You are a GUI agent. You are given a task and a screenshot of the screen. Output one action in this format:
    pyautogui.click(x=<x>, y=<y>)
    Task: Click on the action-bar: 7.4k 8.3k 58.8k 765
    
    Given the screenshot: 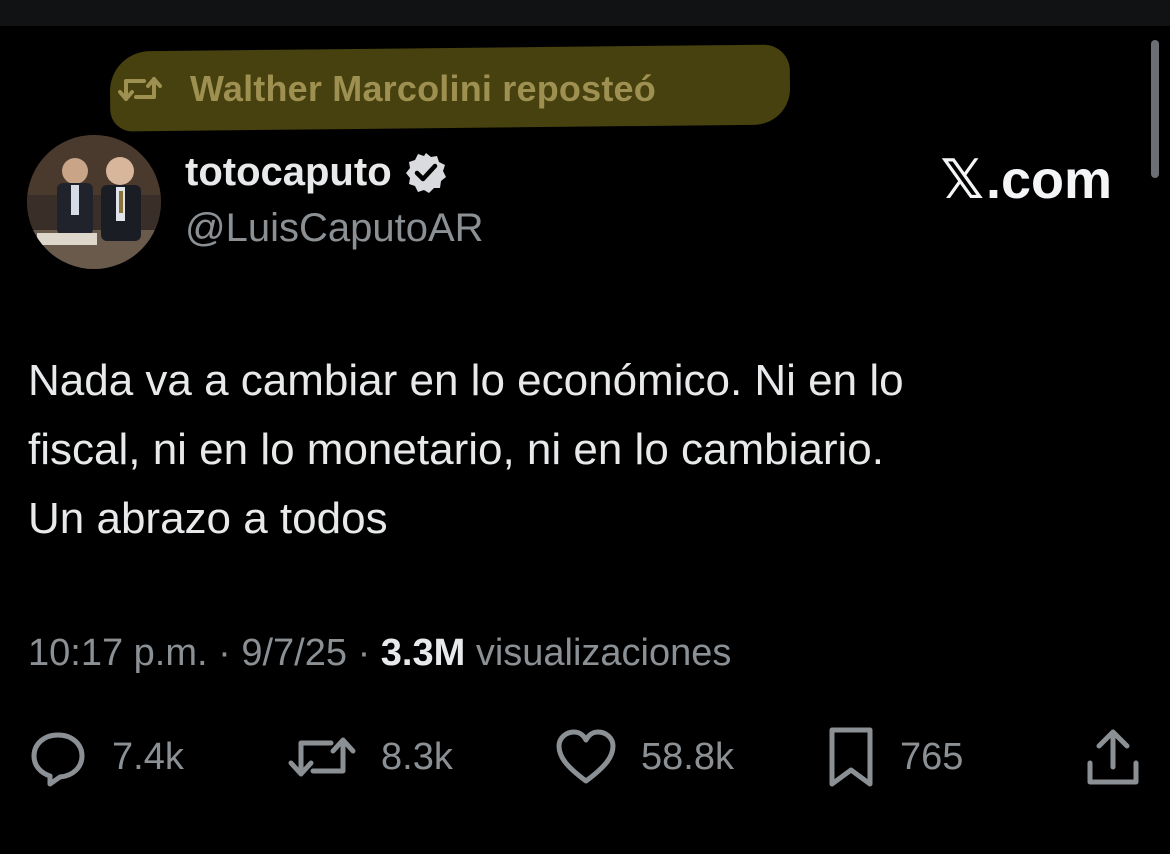 What is the action you would take?
    pyautogui.click(x=585, y=757)
    